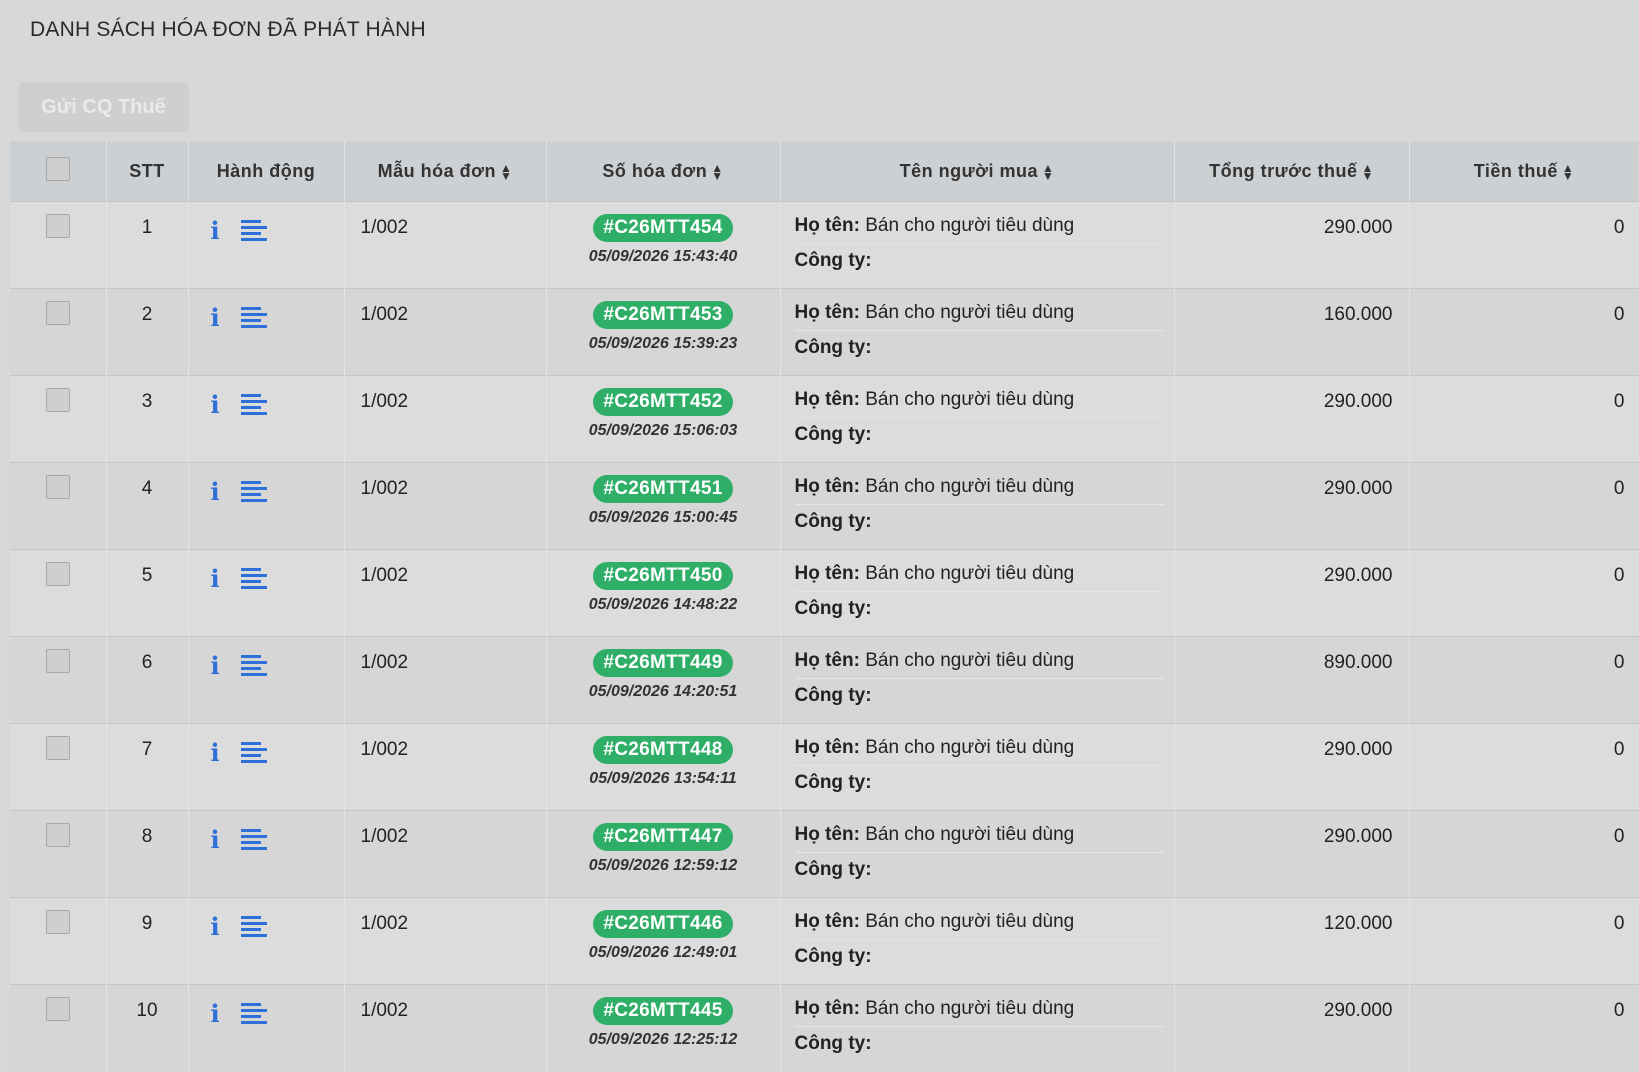  I want to click on invoice-number-badge: #C26MTT446, so click(663, 924).